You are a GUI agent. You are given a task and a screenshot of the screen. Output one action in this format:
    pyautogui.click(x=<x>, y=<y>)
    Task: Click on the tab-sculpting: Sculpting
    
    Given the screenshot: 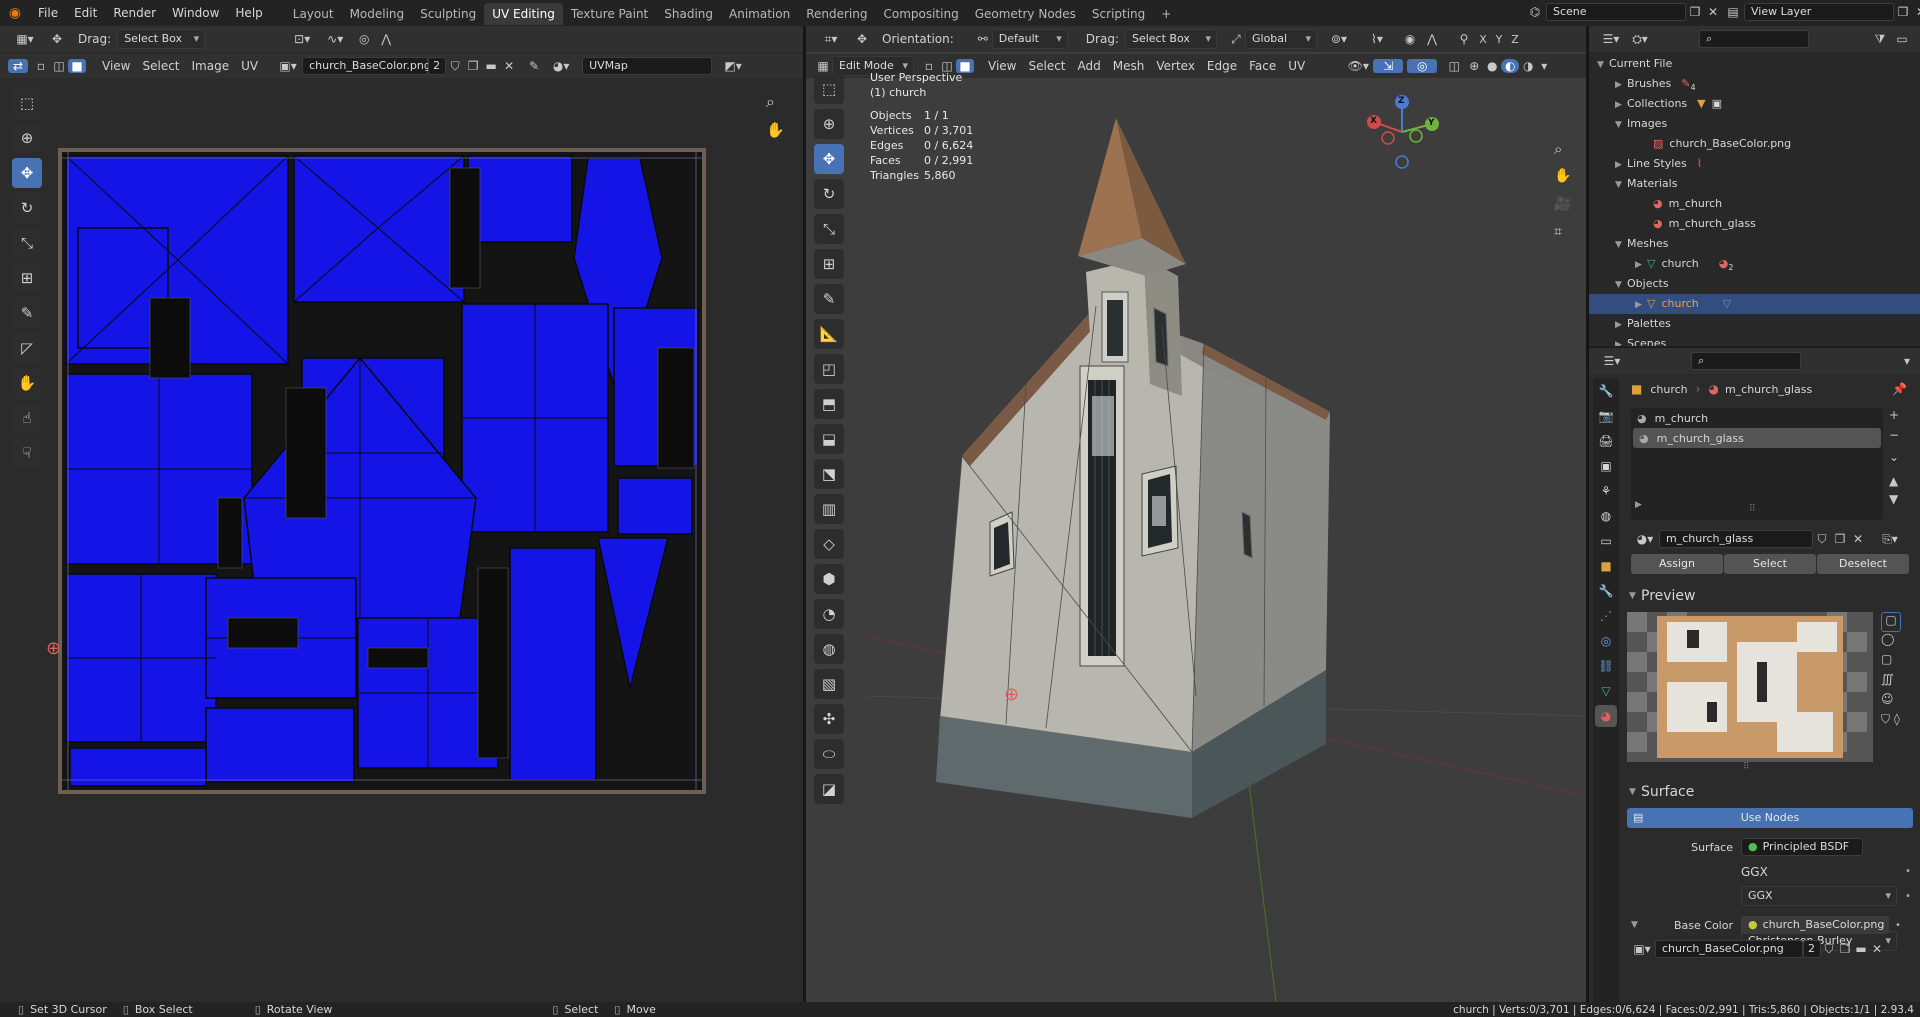 What is the action you would take?
    pyautogui.click(x=448, y=14)
    